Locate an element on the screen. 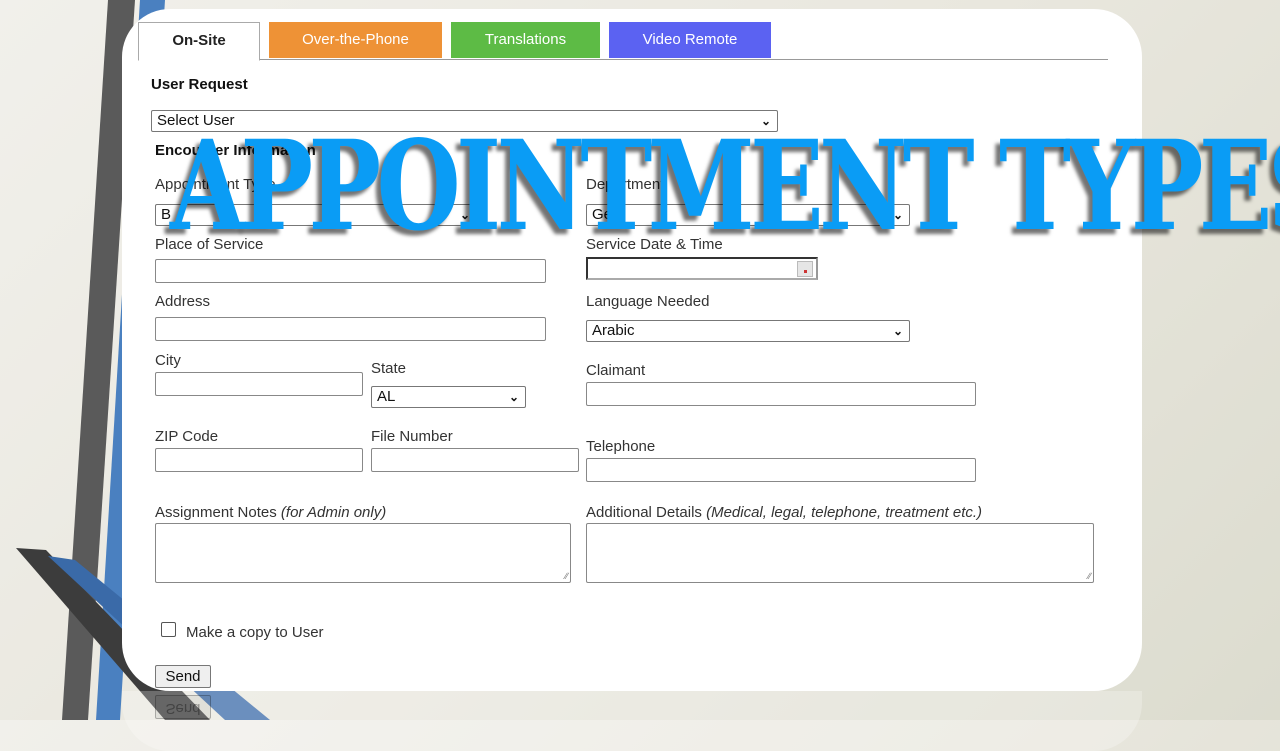 The image size is (1280, 751). state-select: AL ⌄ is located at coordinates (448, 397).